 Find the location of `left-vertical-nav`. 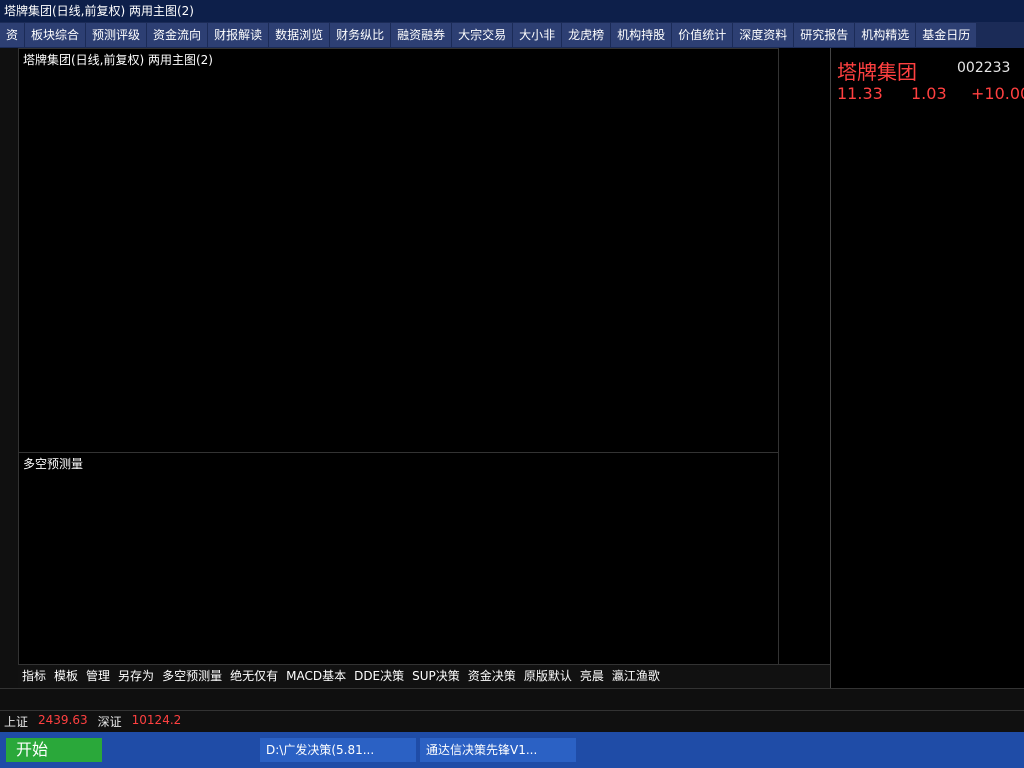

left-vertical-nav is located at coordinates (9, 368).